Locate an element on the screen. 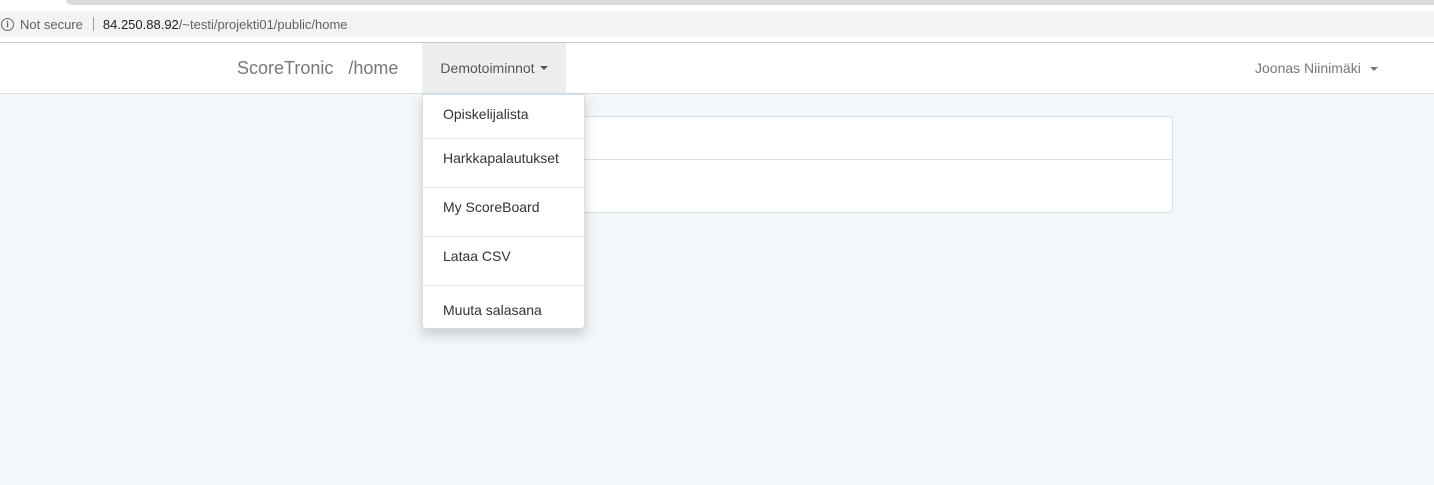 This screenshot has height=485, width=1434. url-path: /~testi/projekti01/public/home is located at coordinates (263, 24).